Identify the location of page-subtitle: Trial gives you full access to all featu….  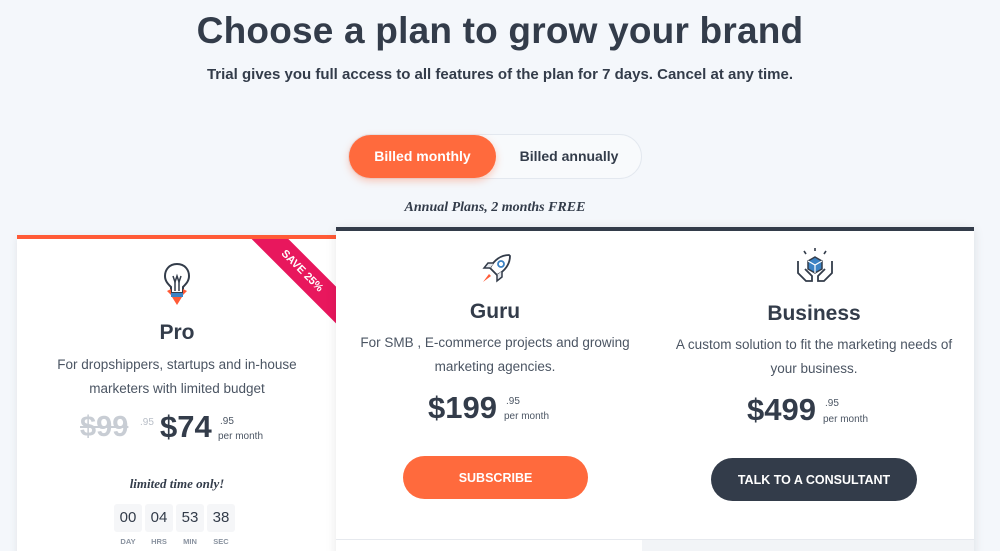
(500, 74).